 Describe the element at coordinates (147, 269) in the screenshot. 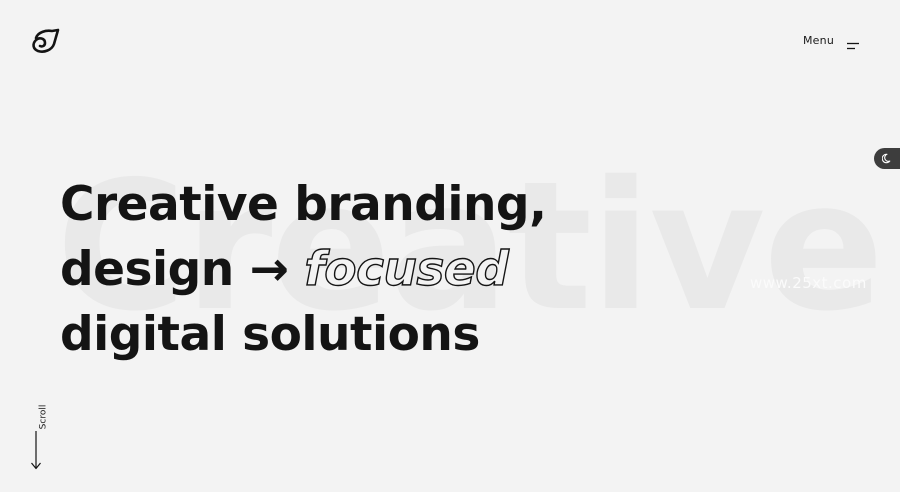

I see `headline-word-design: design` at that location.